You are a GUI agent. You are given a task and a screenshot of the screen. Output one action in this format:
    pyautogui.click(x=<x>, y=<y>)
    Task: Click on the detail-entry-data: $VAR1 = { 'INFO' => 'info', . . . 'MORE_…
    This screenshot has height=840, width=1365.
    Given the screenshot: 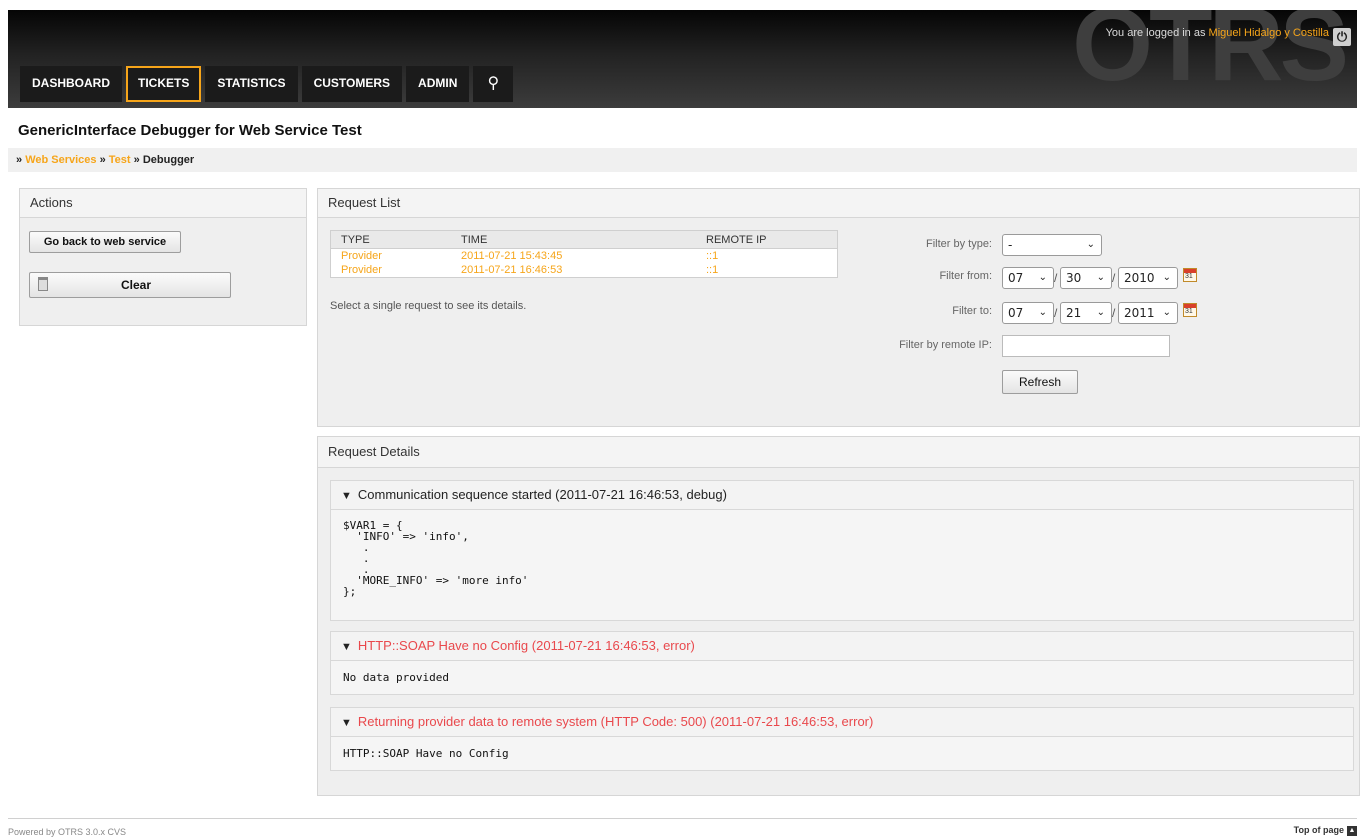 What is the action you would take?
    pyautogui.click(x=436, y=558)
    